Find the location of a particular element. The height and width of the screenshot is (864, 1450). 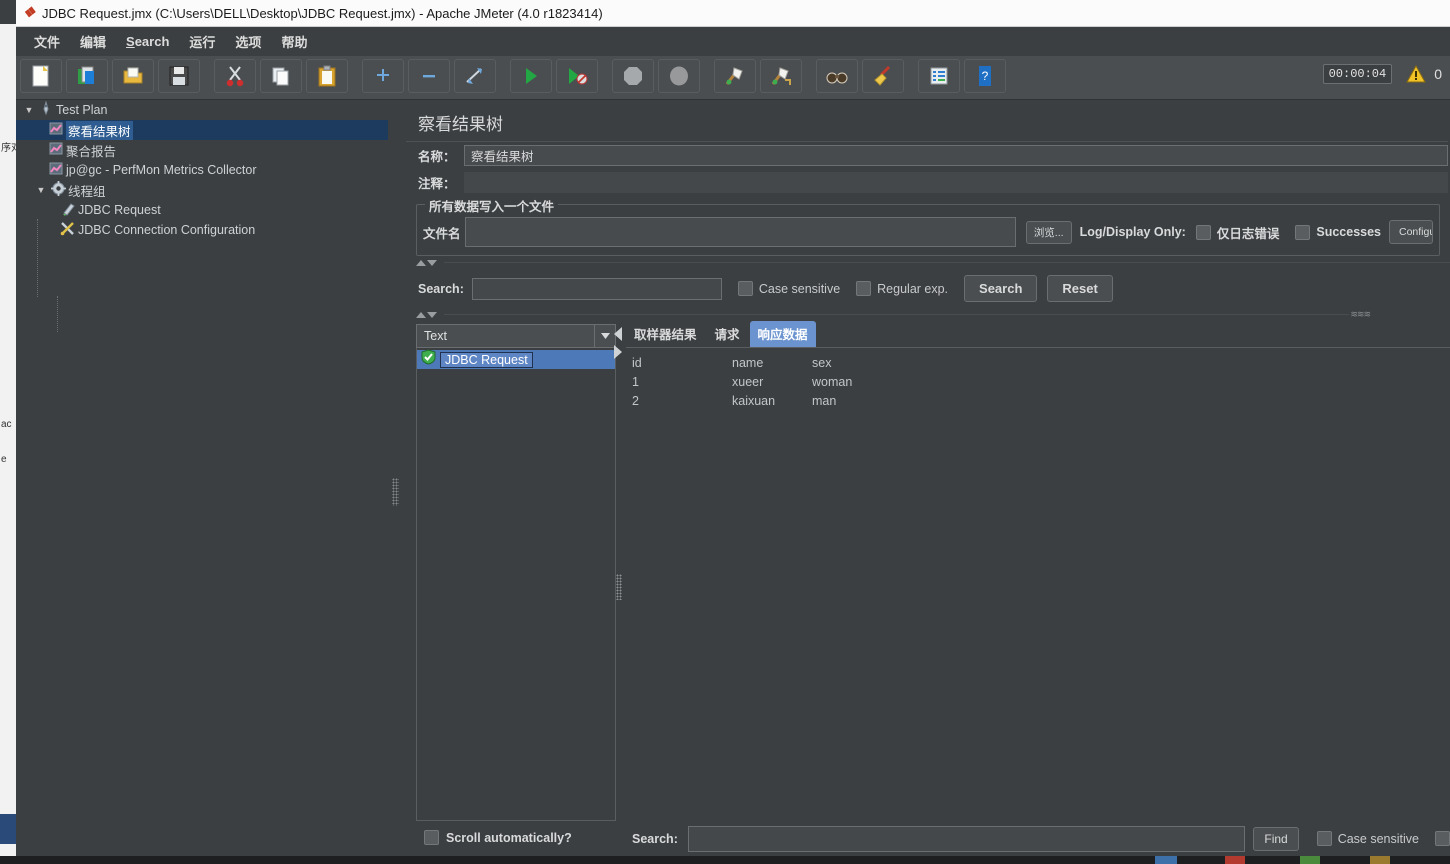

successes-checkbox-wrap: Successes is located at coordinates (1338, 232).